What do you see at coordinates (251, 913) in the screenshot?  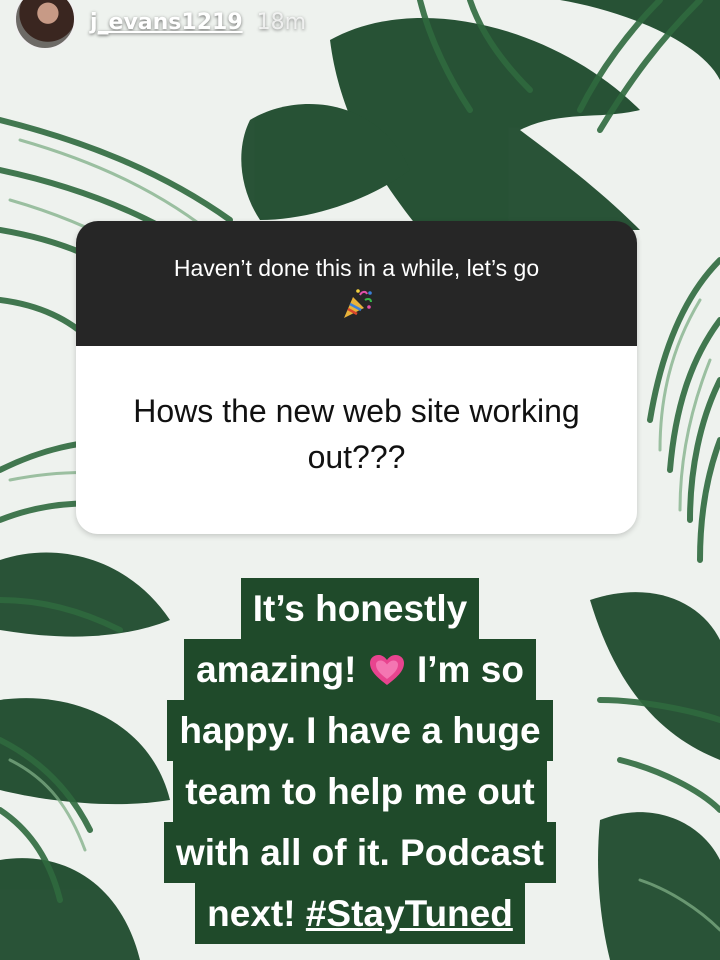 I see `answer-line-text: next!` at bounding box center [251, 913].